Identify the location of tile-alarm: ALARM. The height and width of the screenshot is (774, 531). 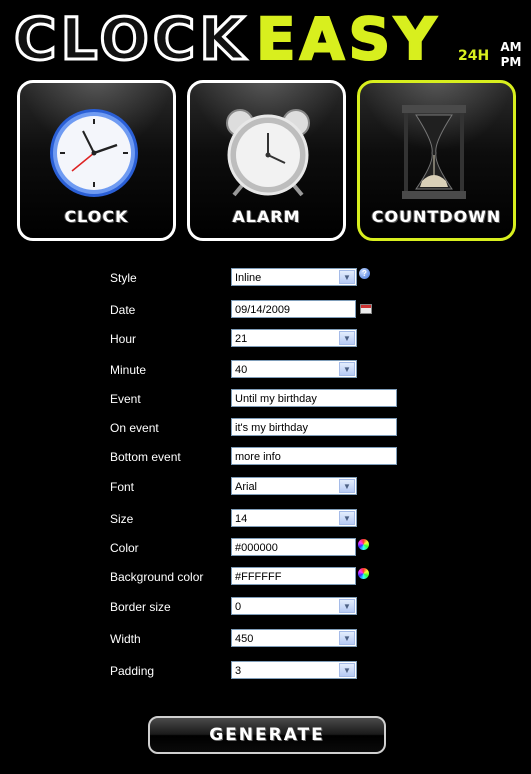
(266, 160).